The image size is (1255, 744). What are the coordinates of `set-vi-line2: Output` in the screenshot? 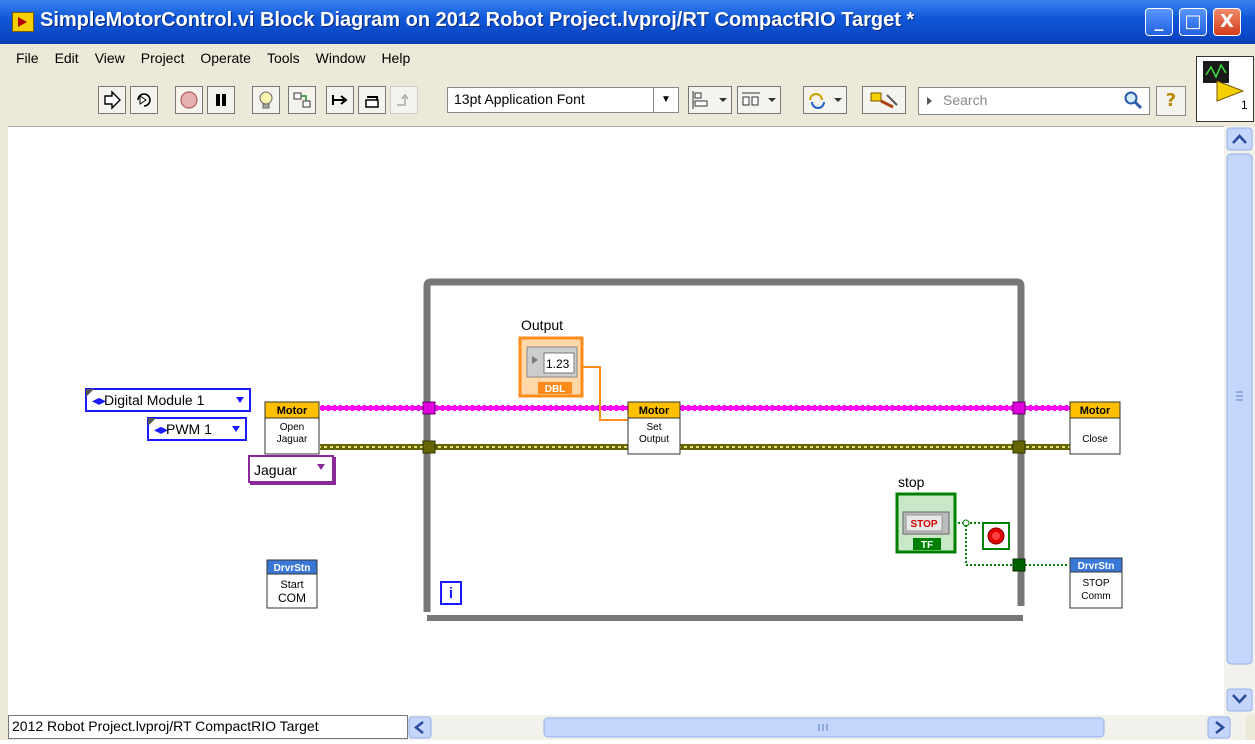 It's located at (654, 439).